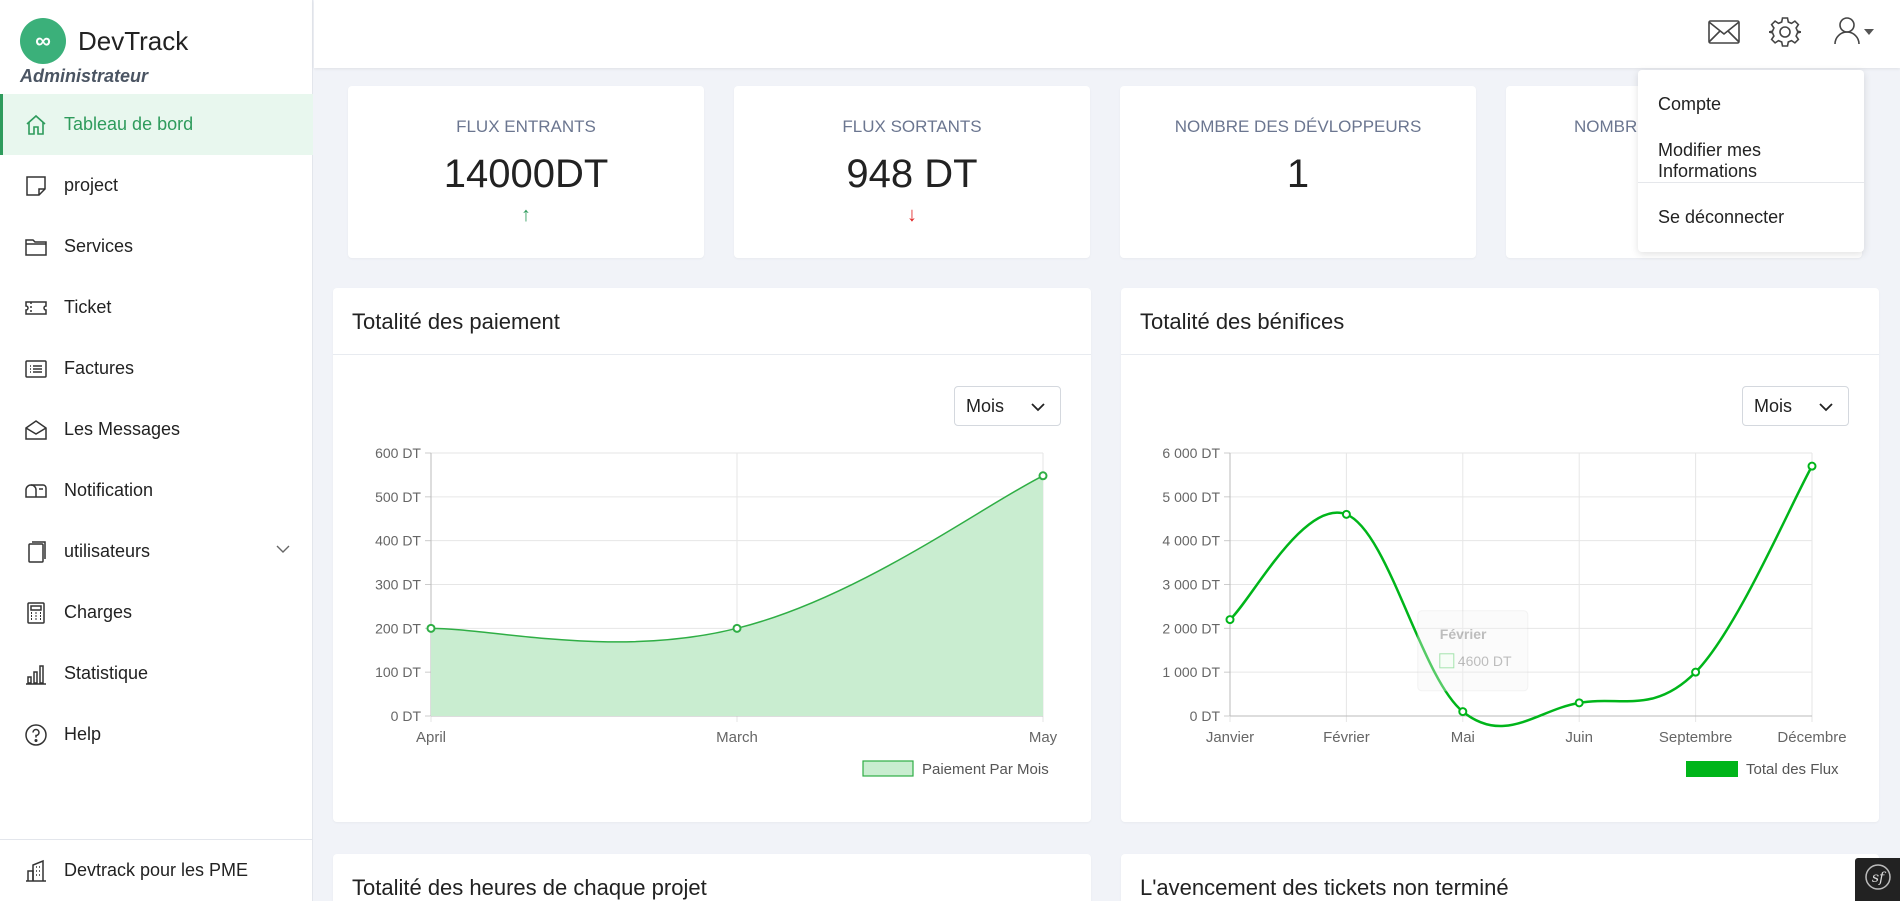  I want to click on symfony-toolbar-toggle: sf, so click(1877, 879).